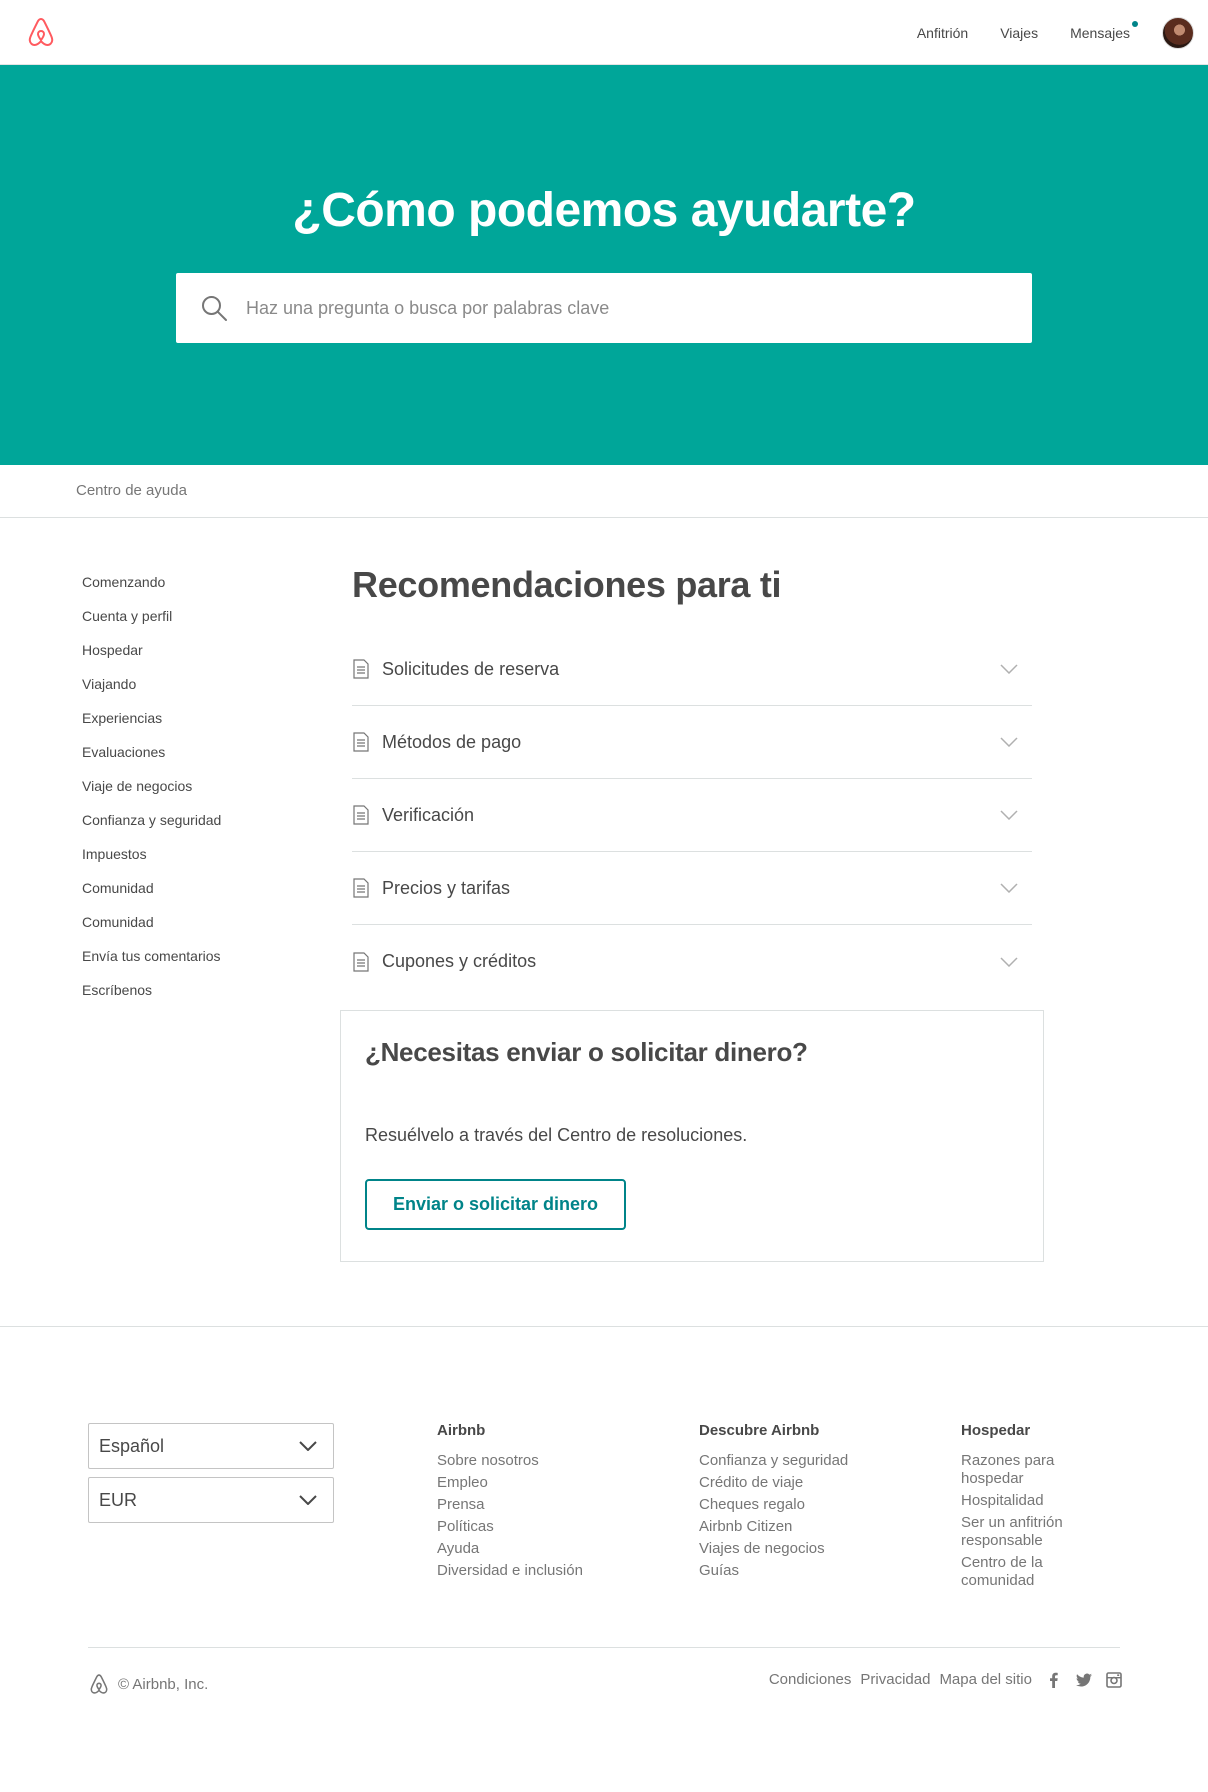 The width and height of the screenshot is (1208, 1792). Describe the element at coordinates (604, 1647) in the screenshot. I see `footer-bottom-divider` at that location.